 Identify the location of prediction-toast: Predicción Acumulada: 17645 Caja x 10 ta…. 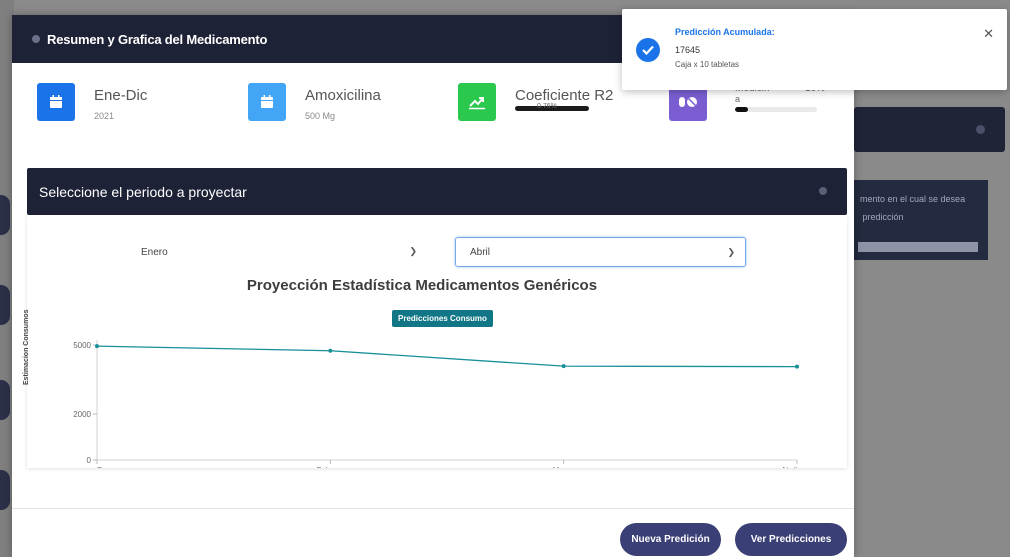
(814, 49).